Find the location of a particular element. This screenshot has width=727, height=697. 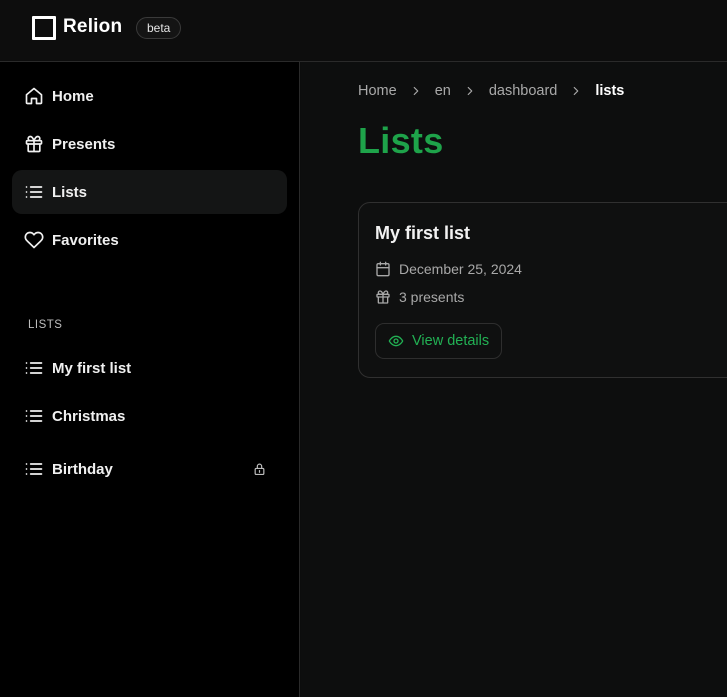

lock-icon is located at coordinates (259, 469).